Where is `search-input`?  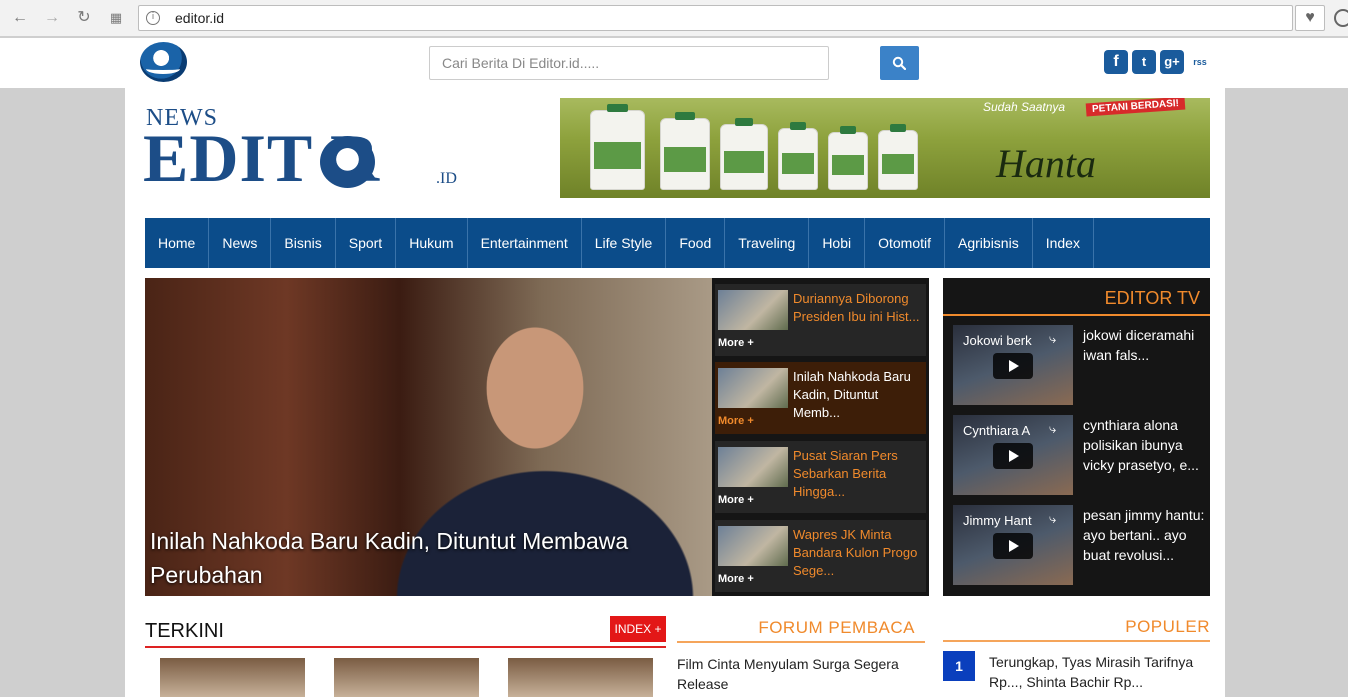 search-input is located at coordinates (629, 63).